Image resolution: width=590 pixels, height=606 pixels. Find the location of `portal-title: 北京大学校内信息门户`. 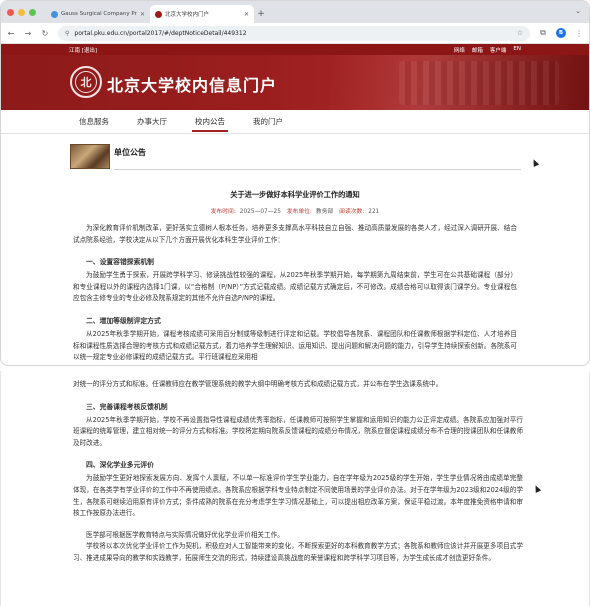

portal-title: 北京大学校内信息门户 is located at coordinates (192, 85).